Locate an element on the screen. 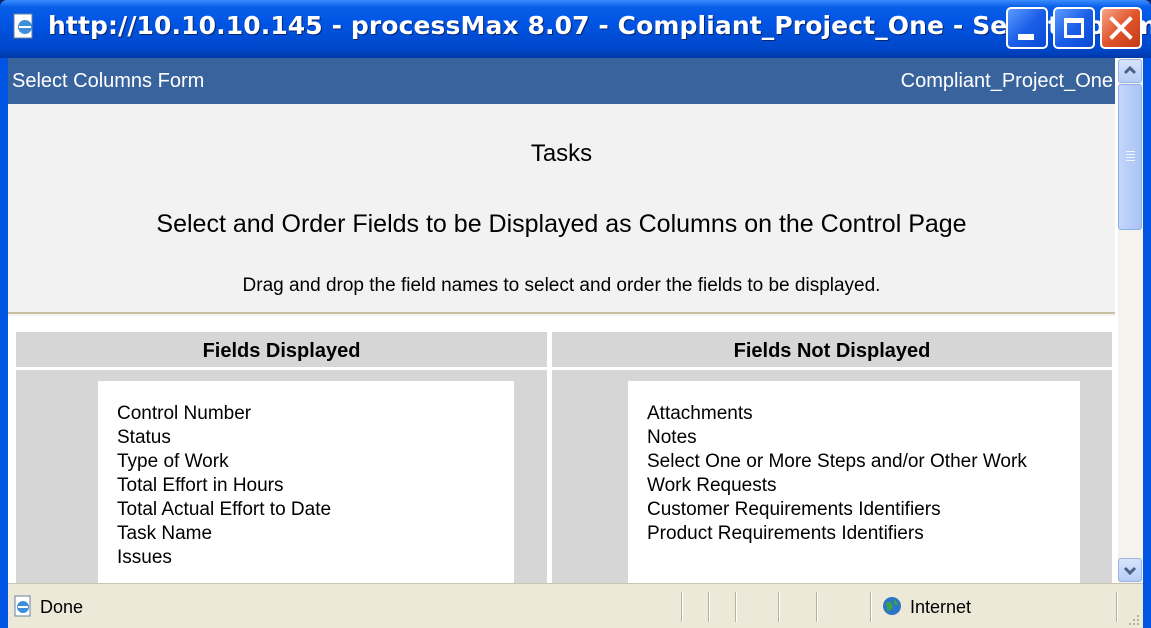 The height and width of the screenshot is (628, 1151). list-item: Product Requirements Identifiers is located at coordinates (854, 534).